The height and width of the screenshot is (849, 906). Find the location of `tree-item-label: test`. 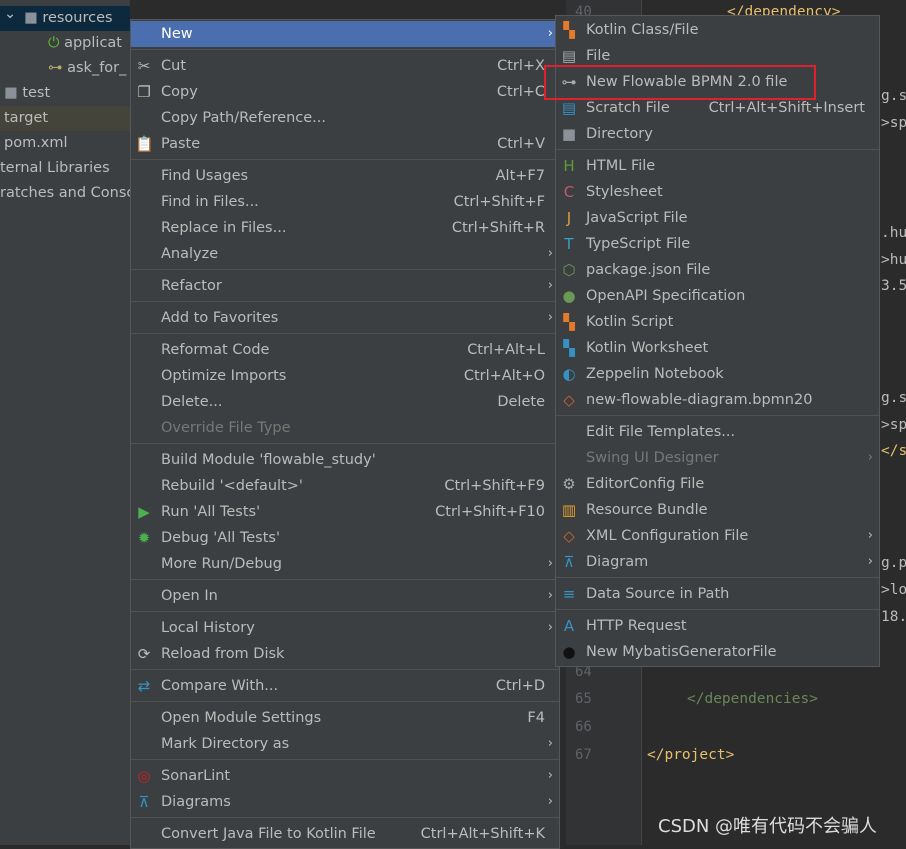

tree-item-label: test is located at coordinates (36, 93).